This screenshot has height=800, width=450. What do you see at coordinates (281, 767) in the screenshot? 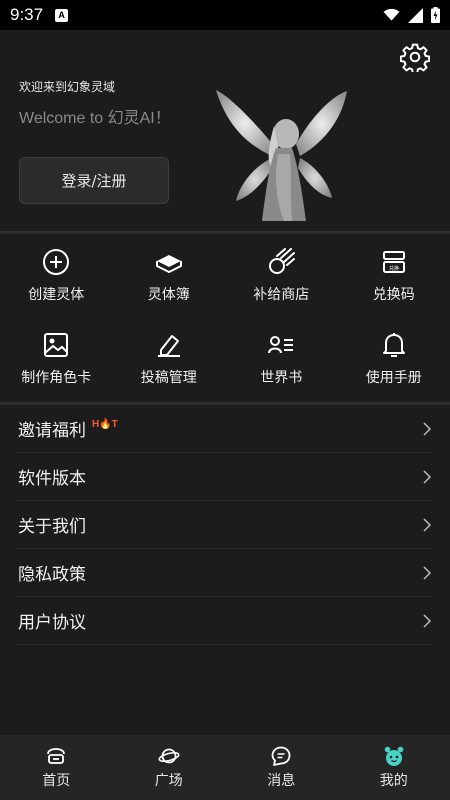
I see `tab-messages: 消息` at bounding box center [281, 767].